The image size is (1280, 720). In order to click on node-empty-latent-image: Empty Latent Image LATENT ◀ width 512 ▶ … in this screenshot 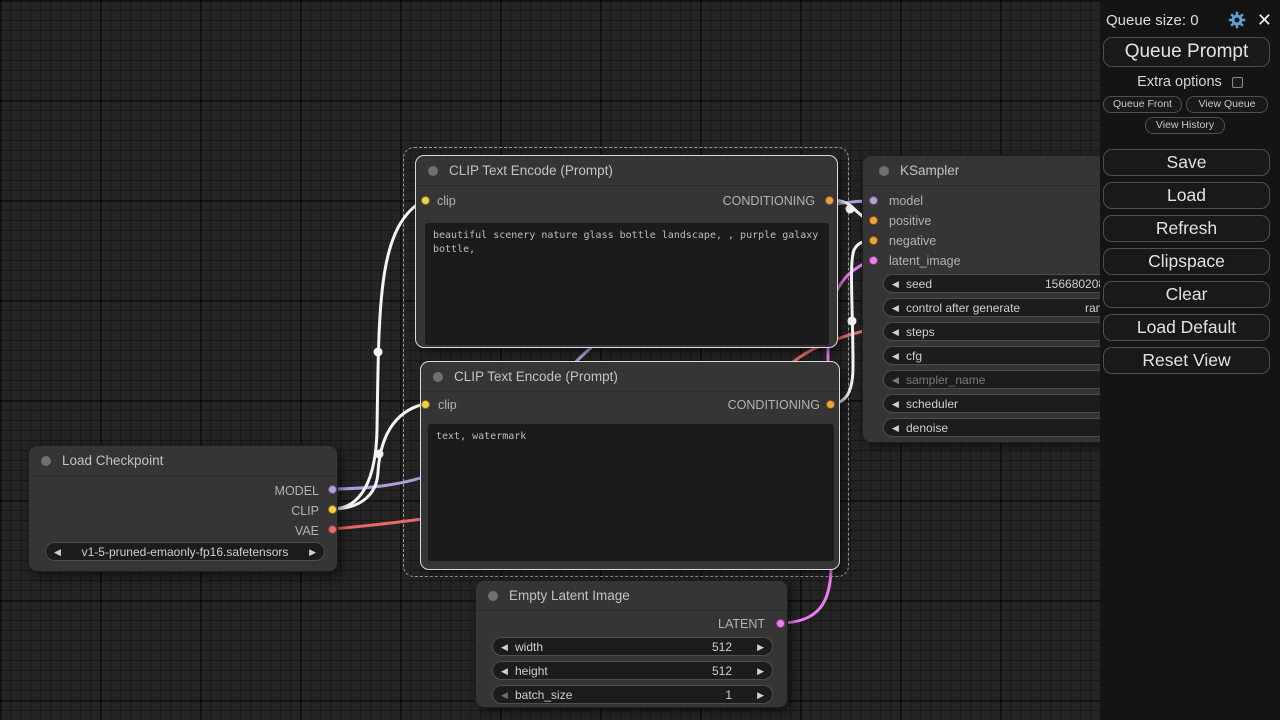, I will do `click(631, 644)`.